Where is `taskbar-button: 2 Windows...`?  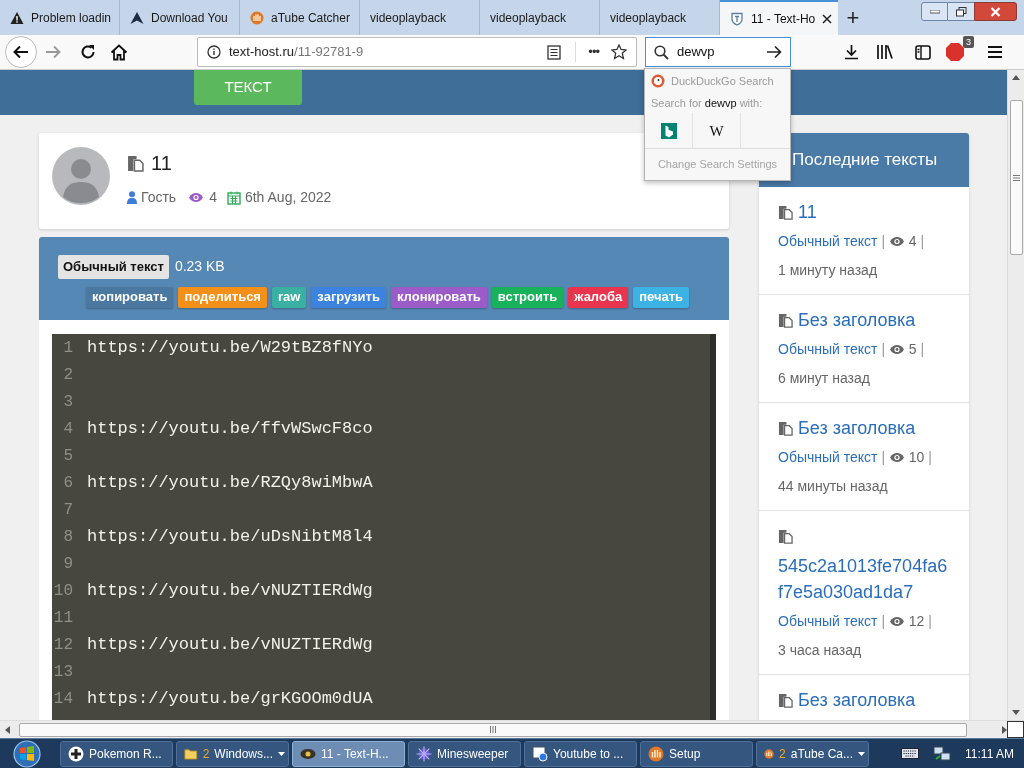
taskbar-button: 2 Windows... is located at coordinates (232, 753).